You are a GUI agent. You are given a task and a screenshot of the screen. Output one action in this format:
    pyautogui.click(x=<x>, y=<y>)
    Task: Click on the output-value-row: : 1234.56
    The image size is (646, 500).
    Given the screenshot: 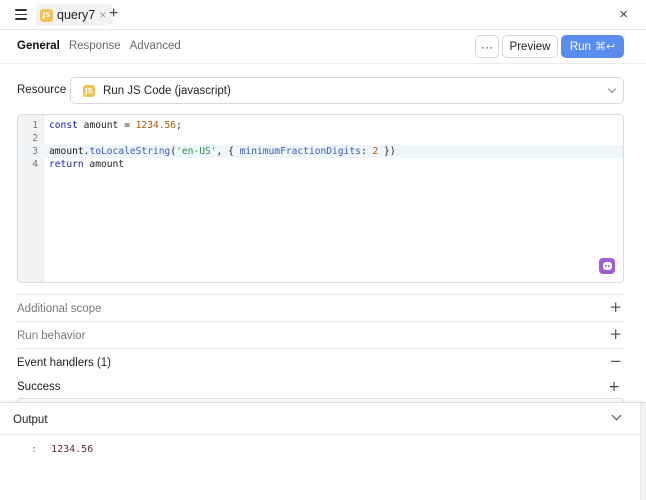 What is the action you would take?
    pyautogui.click(x=62, y=449)
    